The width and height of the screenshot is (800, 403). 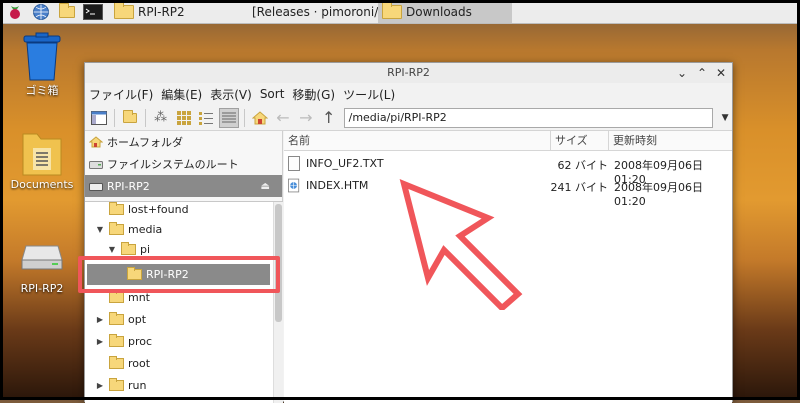 What do you see at coordinates (145, 142) in the screenshot?
I see `place-label: ホームフォルダ` at bounding box center [145, 142].